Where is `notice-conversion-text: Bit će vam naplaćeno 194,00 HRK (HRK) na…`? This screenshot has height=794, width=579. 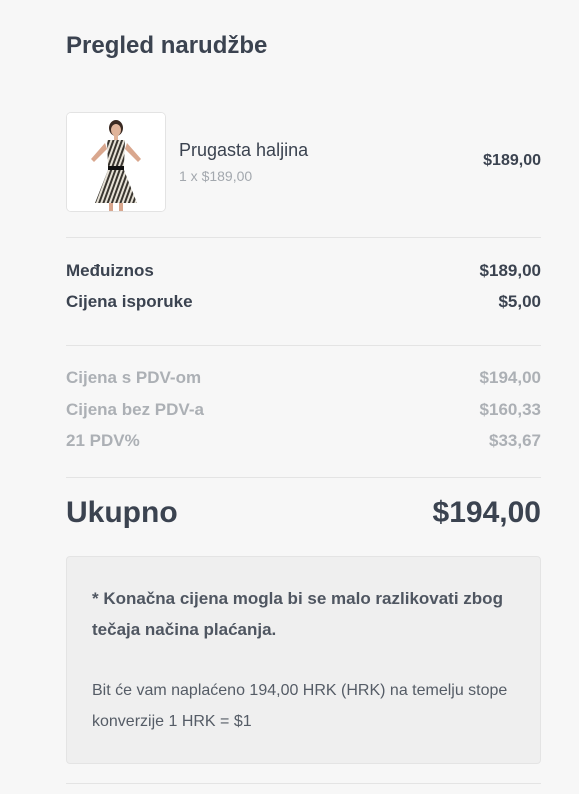
notice-conversion-text: Bit će vam naplaćeno 194,00 HRK (HRK) na… is located at coordinates (300, 706).